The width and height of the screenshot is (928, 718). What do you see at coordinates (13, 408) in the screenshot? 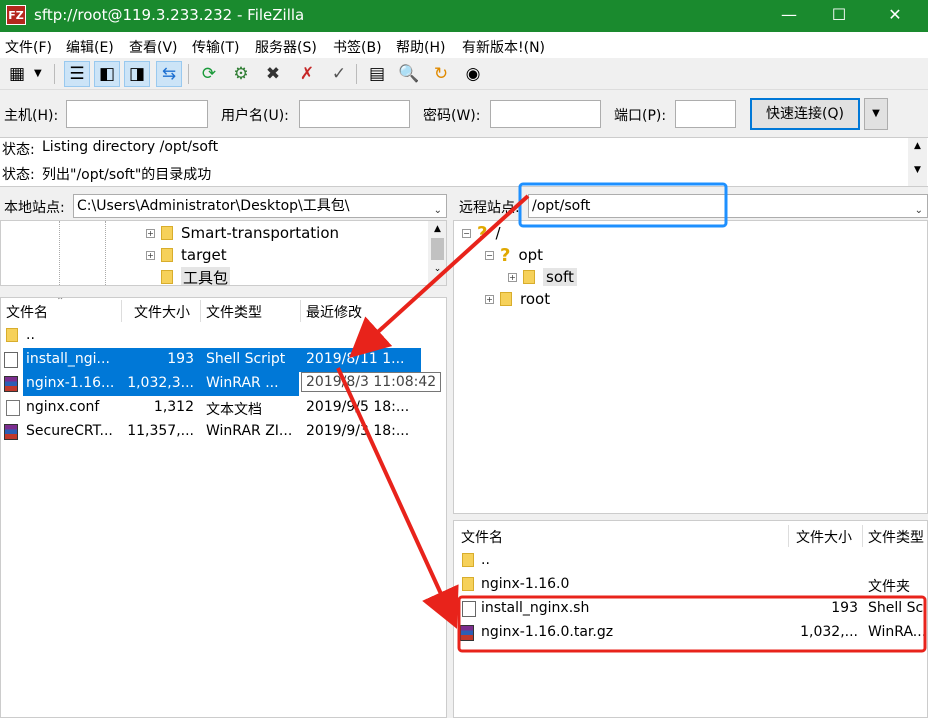
I see `text-document-icon` at bounding box center [13, 408].